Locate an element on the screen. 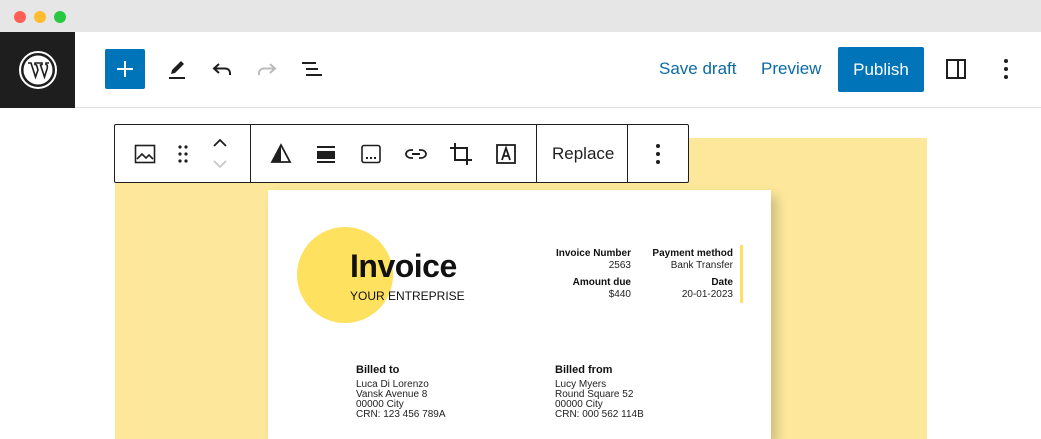 The height and width of the screenshot is (439, 1041). payment-method-value: Bank Transfer is located at coordinates (701, 265).